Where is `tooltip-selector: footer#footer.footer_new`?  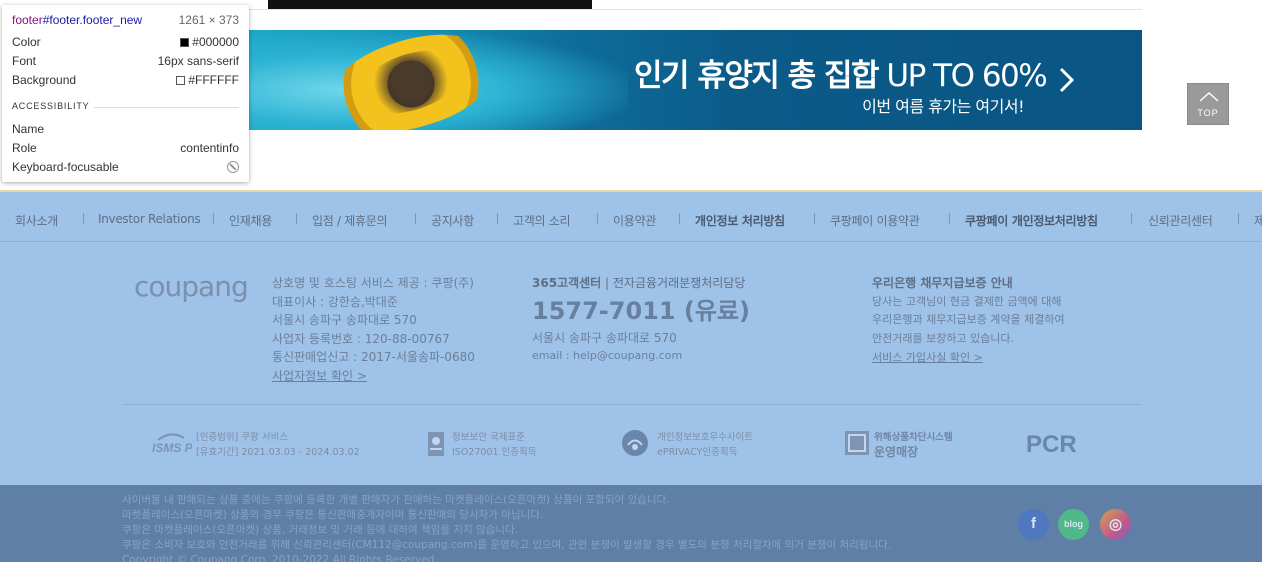
tooltip-selector: footer#footer.footer_new is located at coordinates (77, 20).